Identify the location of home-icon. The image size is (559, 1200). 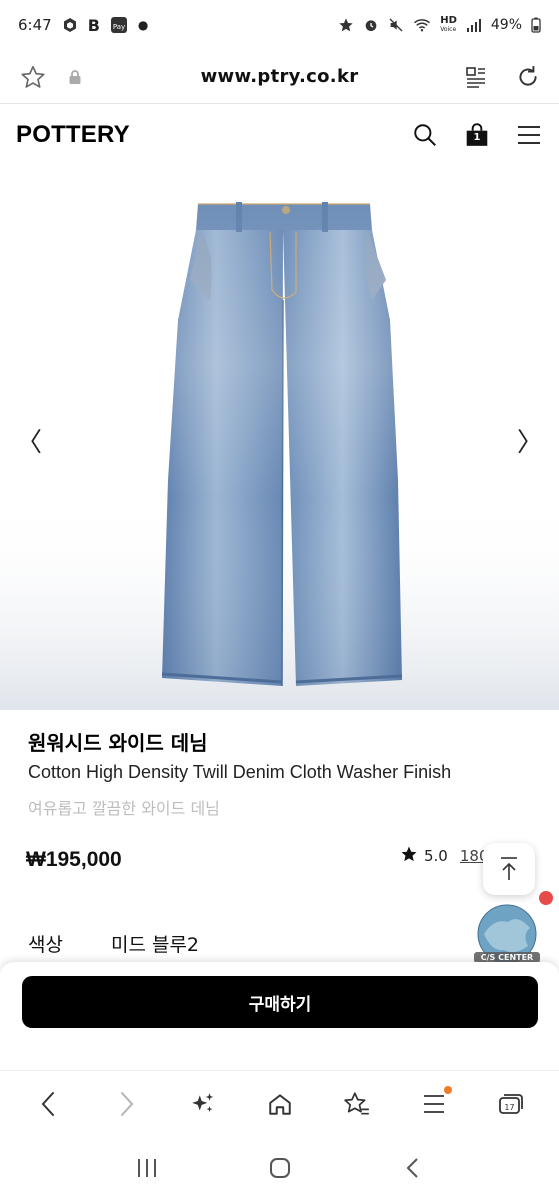
(280, 1104).